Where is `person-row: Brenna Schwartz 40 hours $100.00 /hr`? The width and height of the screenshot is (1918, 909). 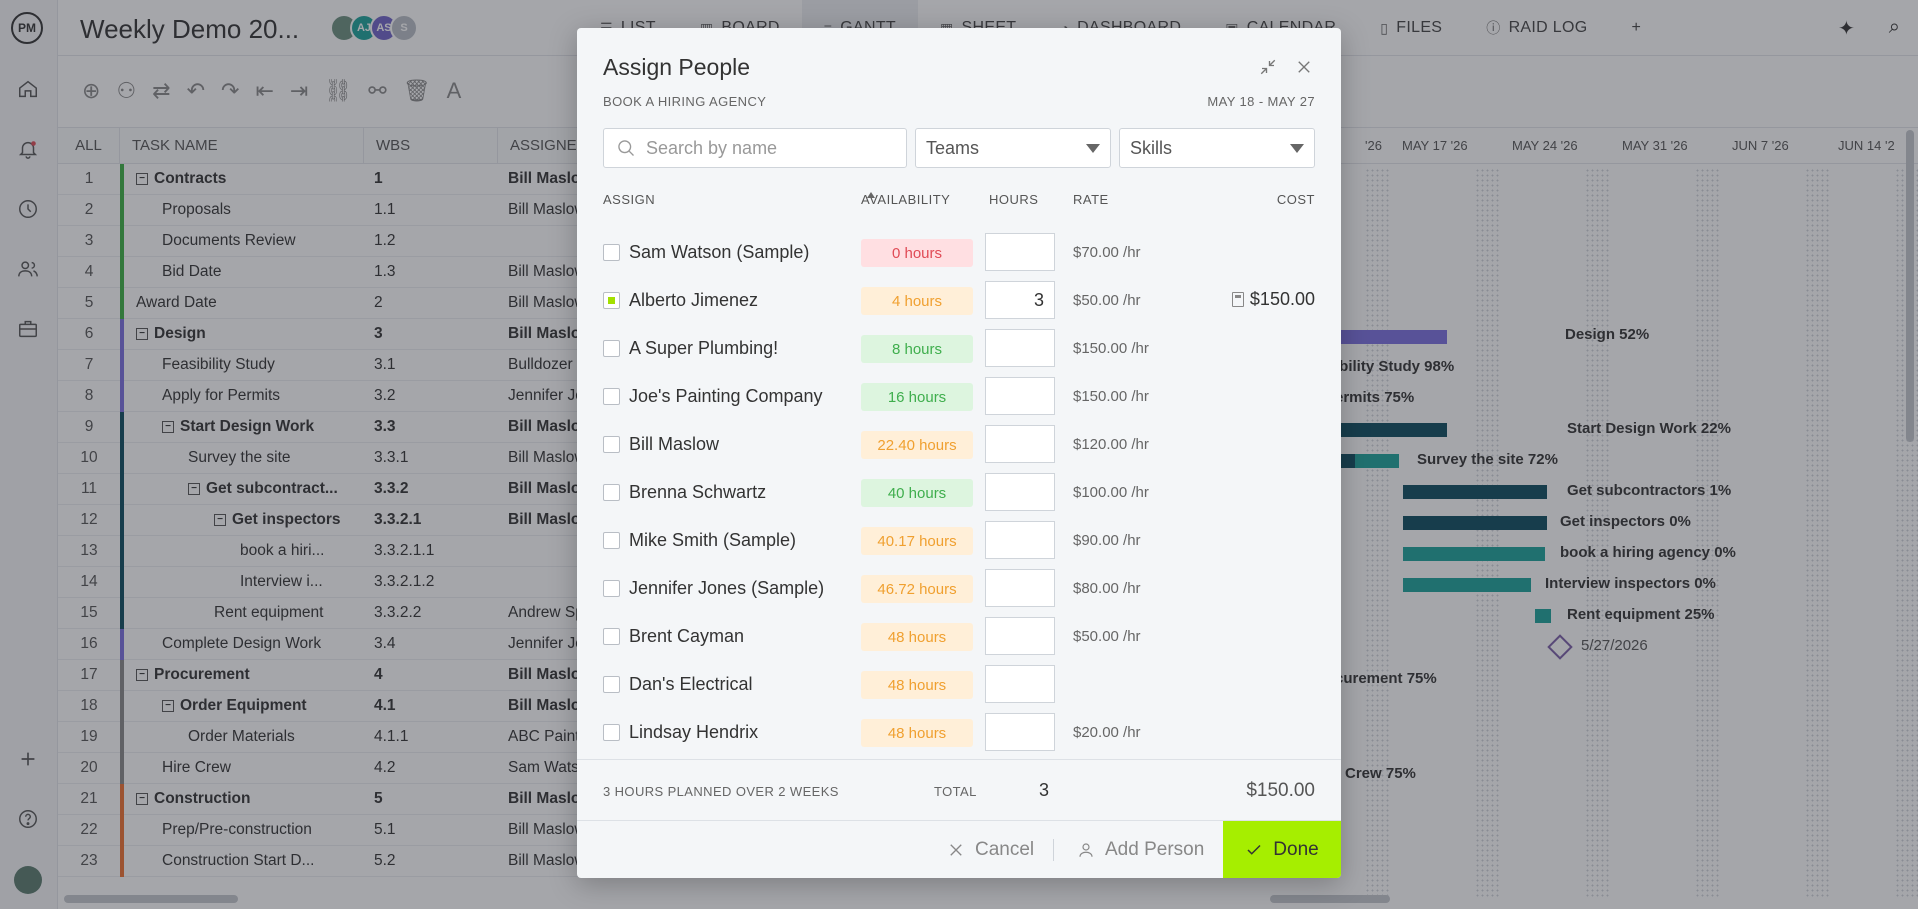
person-row: Brenna Schwartz 40 hours $100.00 /hr is located at coordinates (959, 492).